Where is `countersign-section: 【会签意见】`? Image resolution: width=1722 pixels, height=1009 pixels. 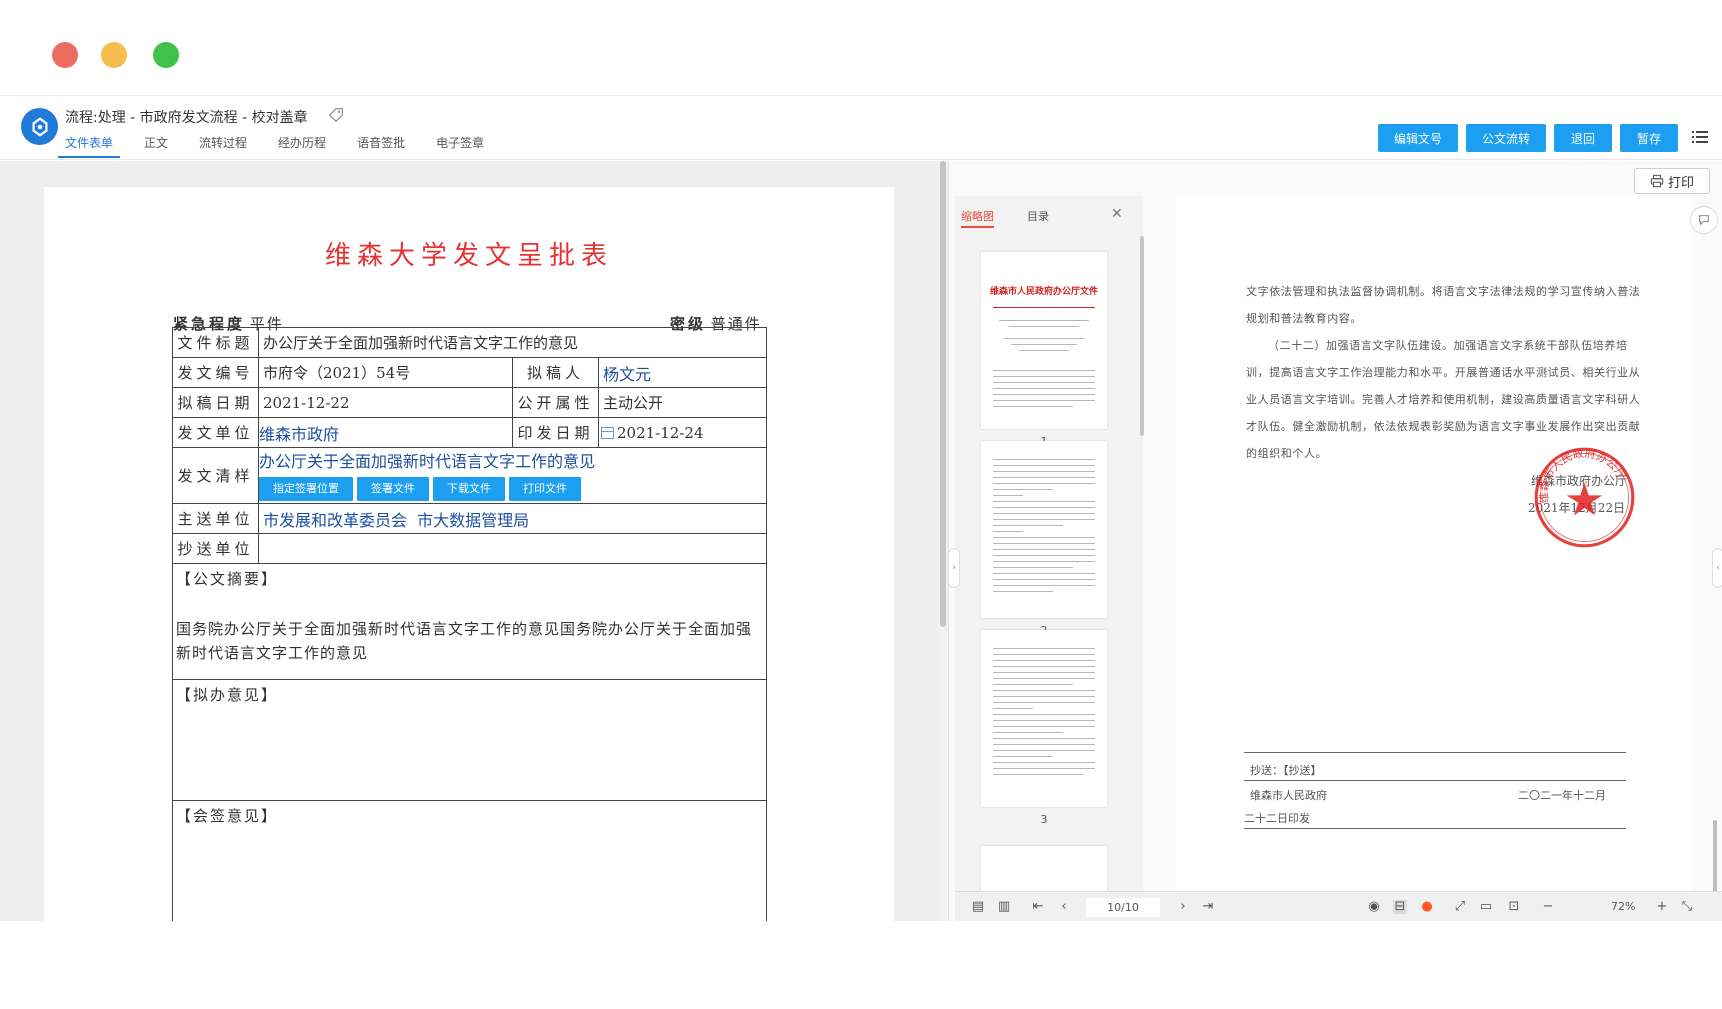 countersign-section: 【会签意见】 is located at coordinates (469, 860).